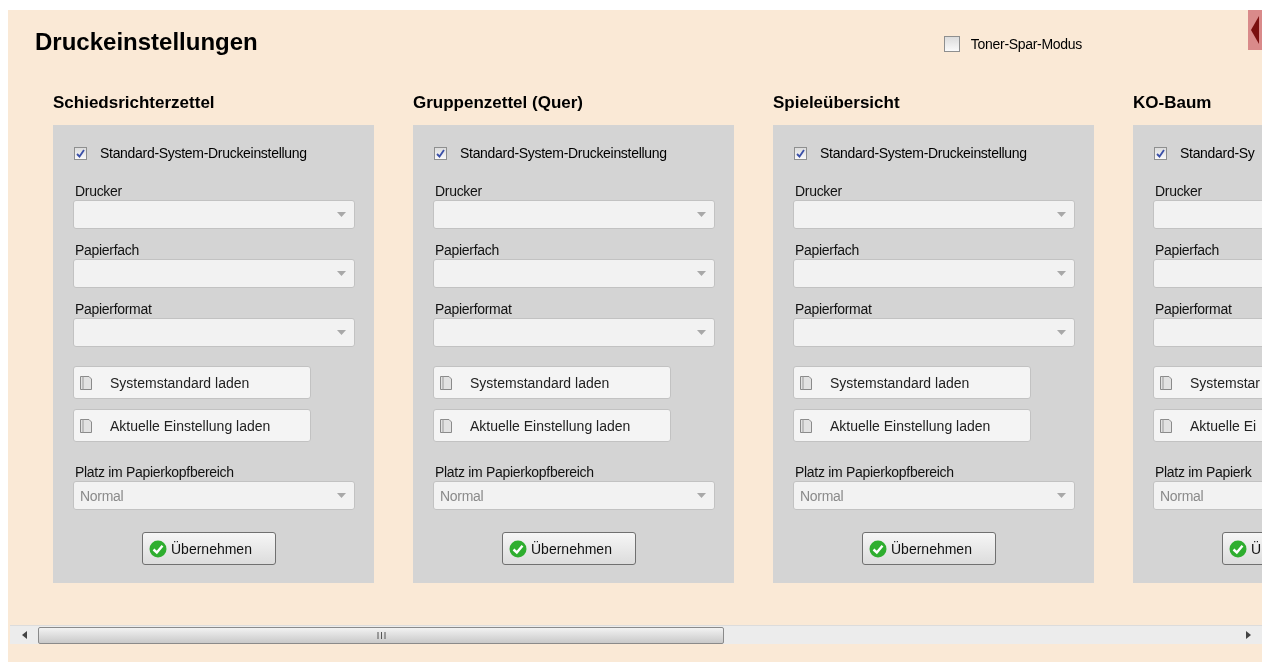 This screenshot has width=1272, height=665. I want to click on field-label: Platz im Papierk, so click(1204, 472).